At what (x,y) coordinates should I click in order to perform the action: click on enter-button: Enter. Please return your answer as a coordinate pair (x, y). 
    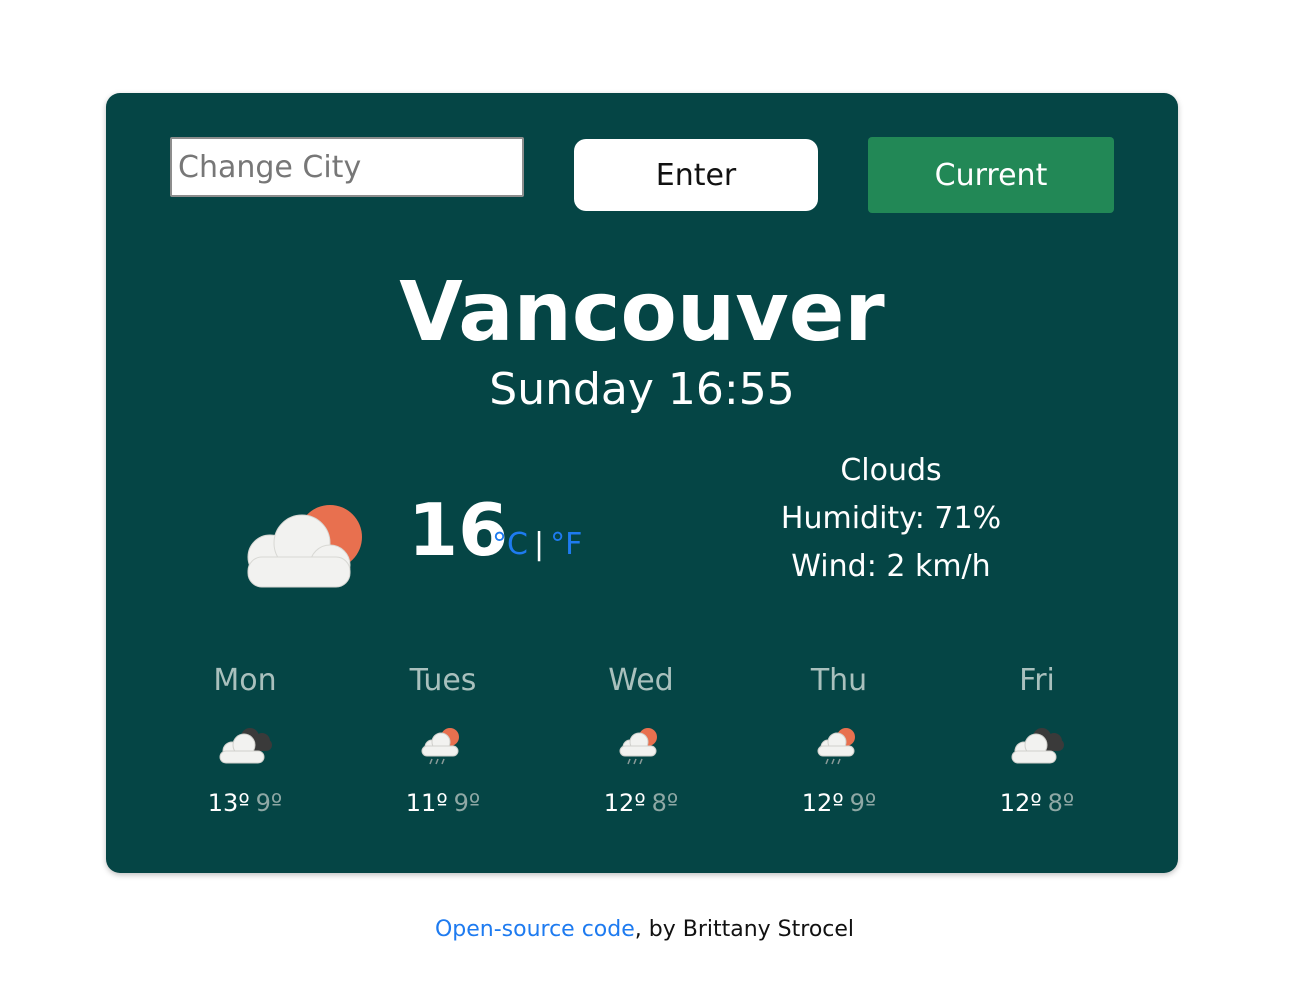
    Looking at the image, I should click on (696, 175).